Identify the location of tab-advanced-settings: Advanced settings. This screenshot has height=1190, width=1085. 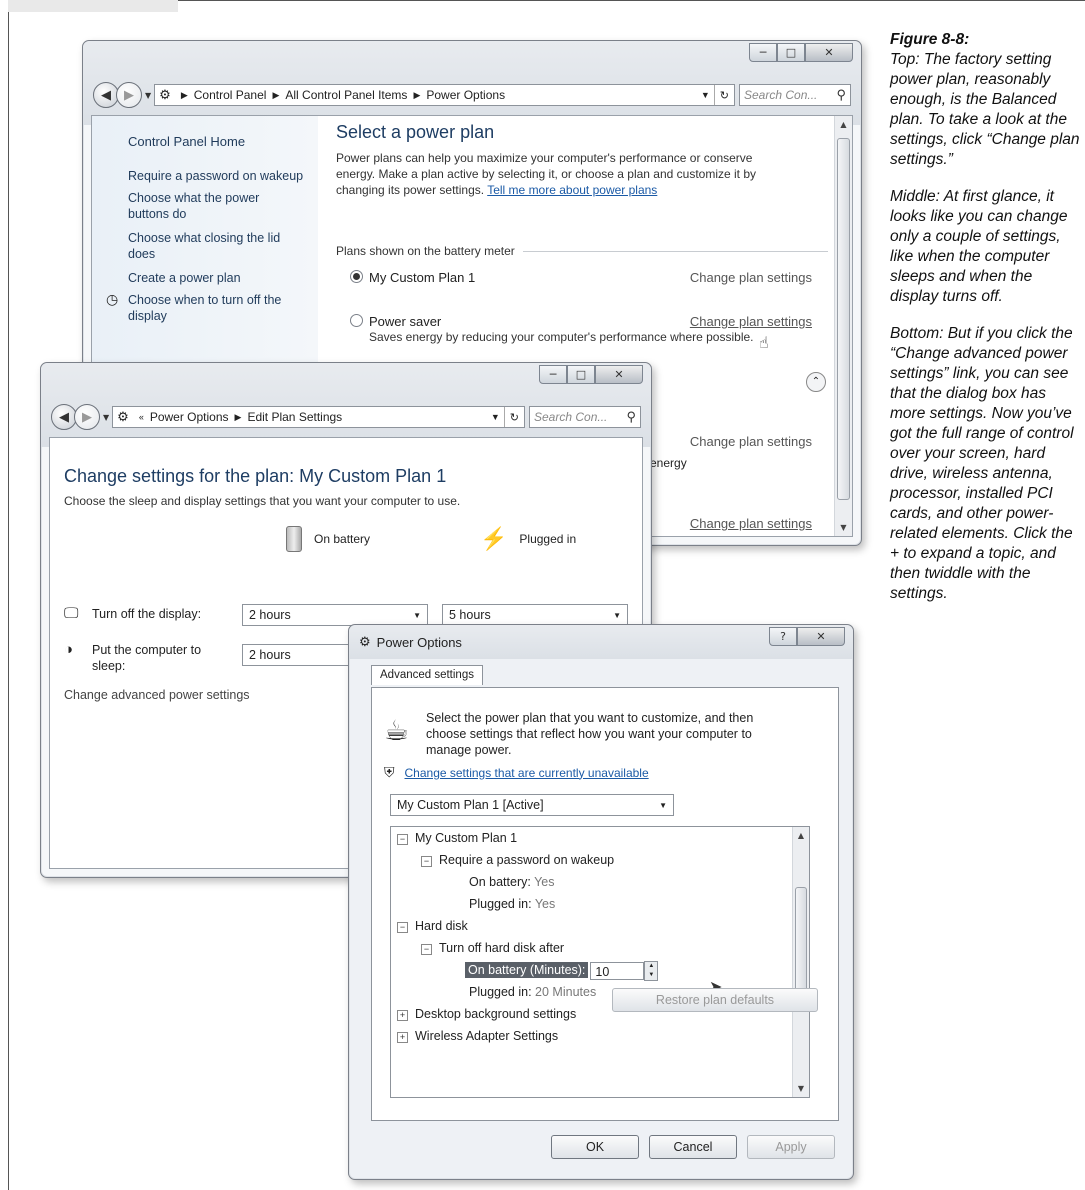
(427, 675).